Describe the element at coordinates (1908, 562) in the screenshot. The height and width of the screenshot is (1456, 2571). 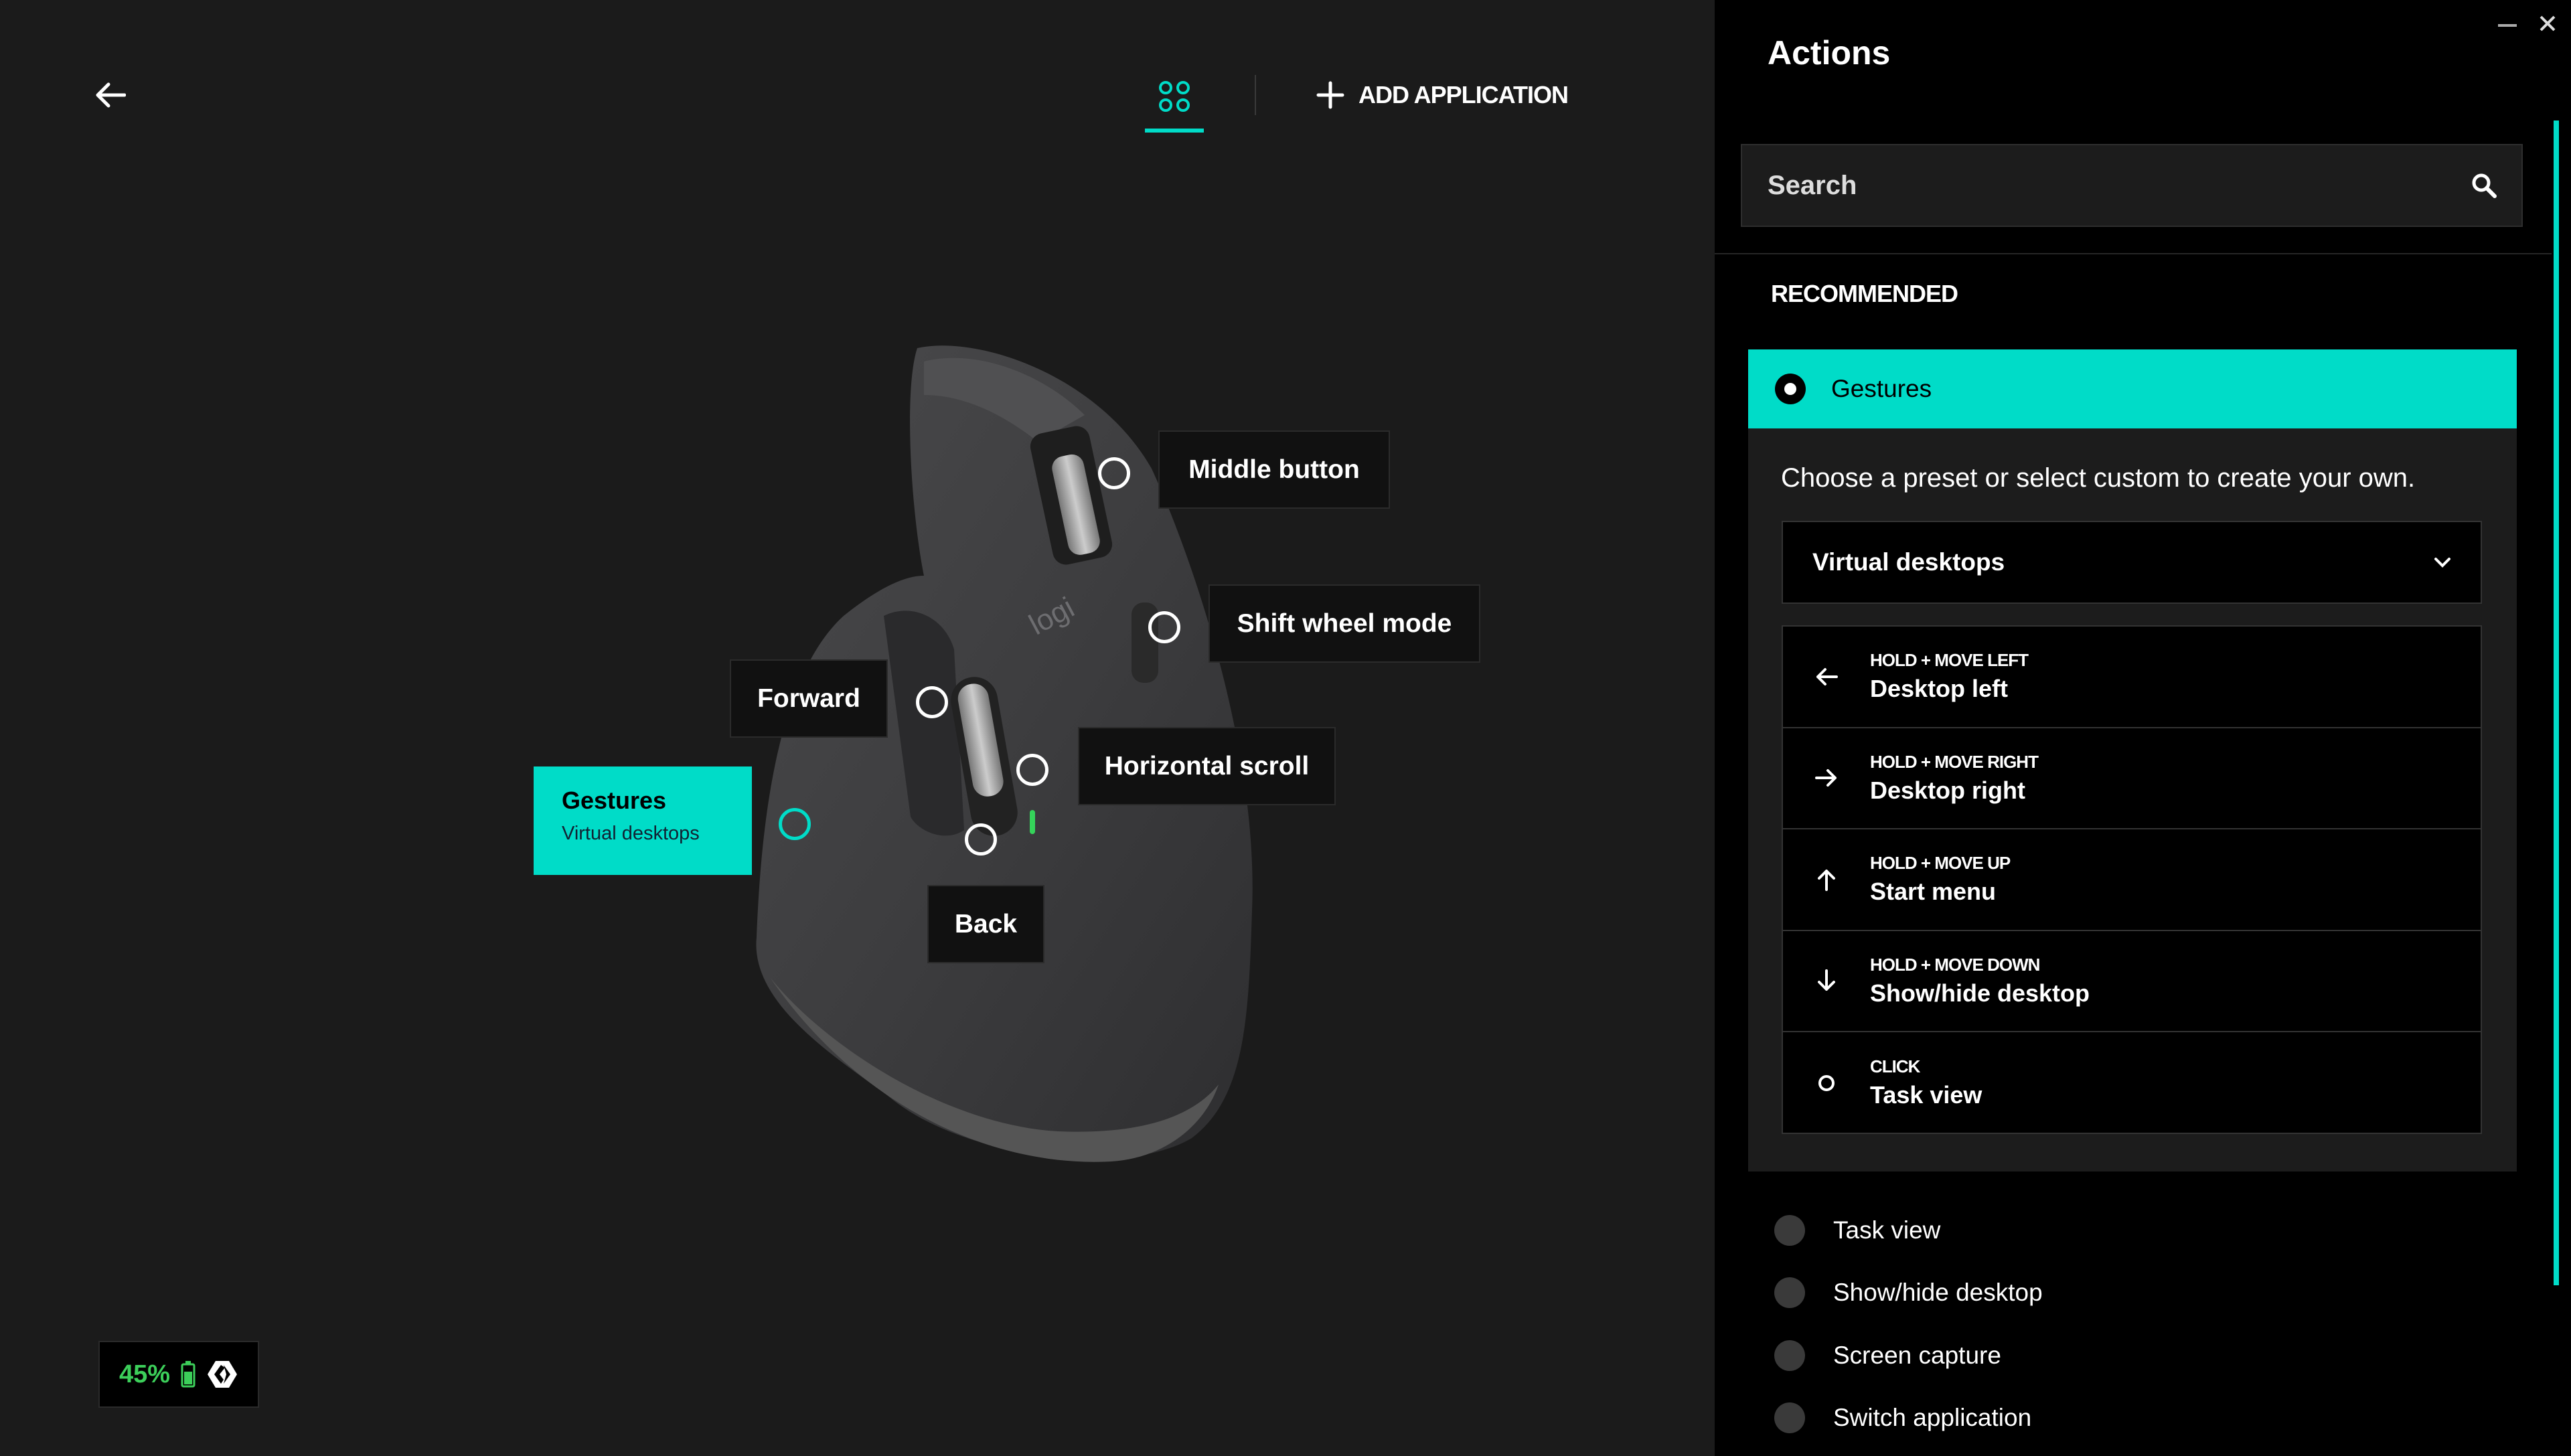
I see `preset-dropdown-value: Virtual desktops` at that location.